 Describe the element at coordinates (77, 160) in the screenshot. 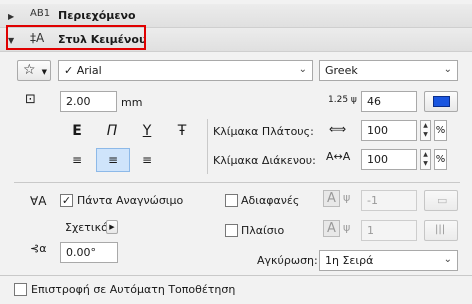

I see `align-left-icon: ≡` at that location.